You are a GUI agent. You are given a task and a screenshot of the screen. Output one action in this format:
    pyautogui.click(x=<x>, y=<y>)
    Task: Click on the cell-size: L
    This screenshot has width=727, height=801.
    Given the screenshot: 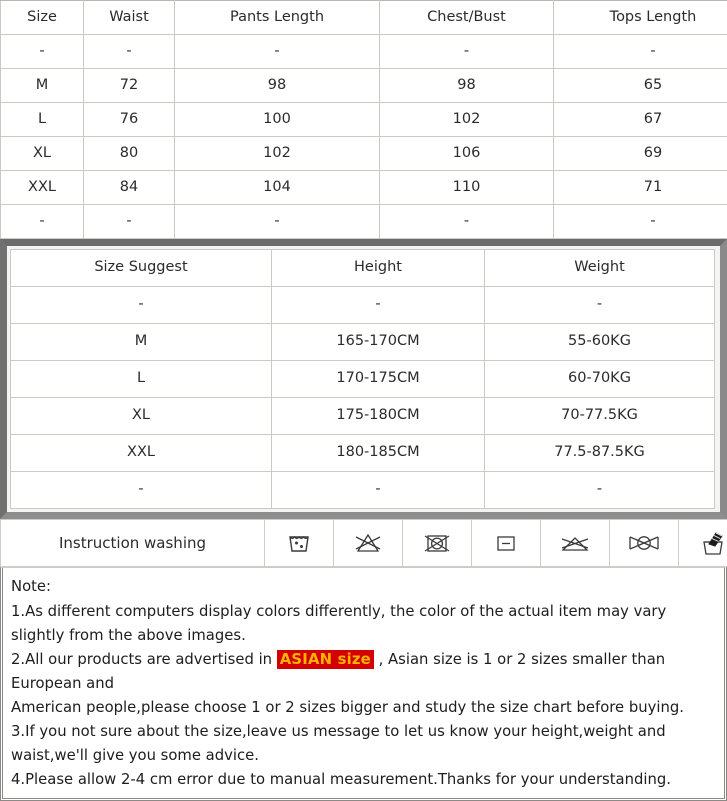 What is the action you would take?
    pyautogui.click(x=42, y=120)
    